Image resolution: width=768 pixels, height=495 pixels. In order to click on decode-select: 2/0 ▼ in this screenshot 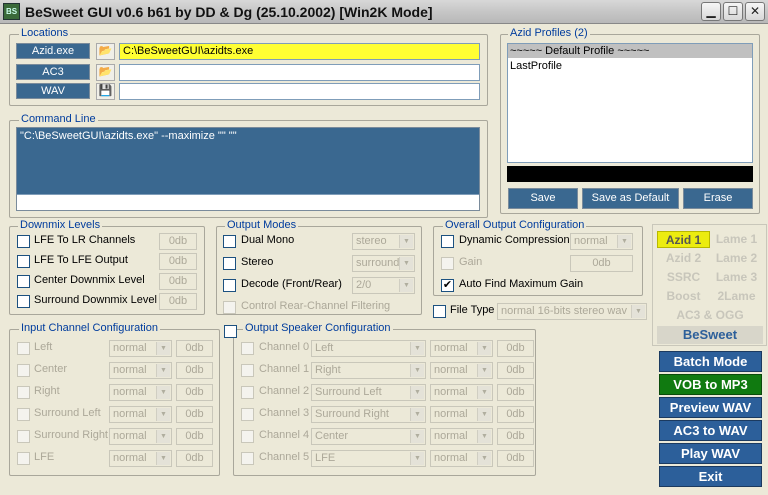, I will do `click(383, 285)`.